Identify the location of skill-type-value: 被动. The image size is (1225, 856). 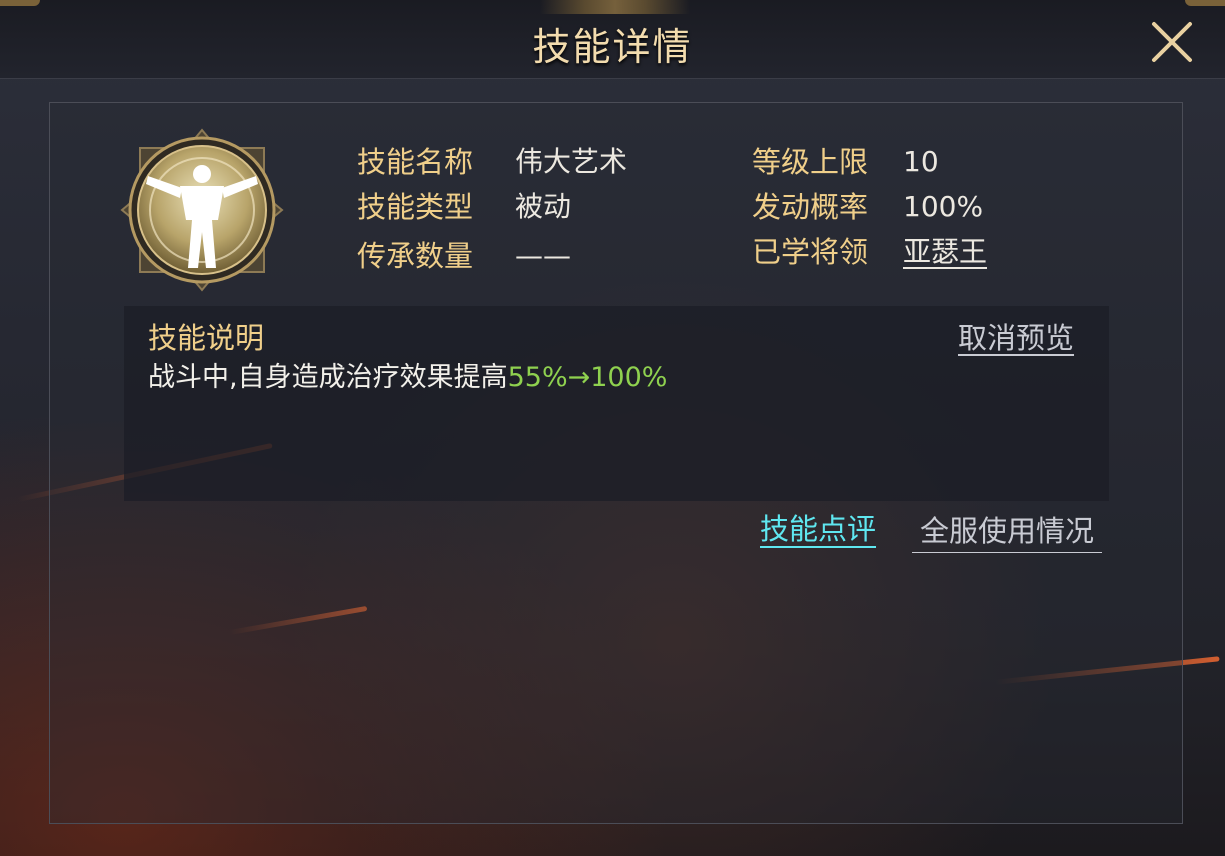
(543, 206).